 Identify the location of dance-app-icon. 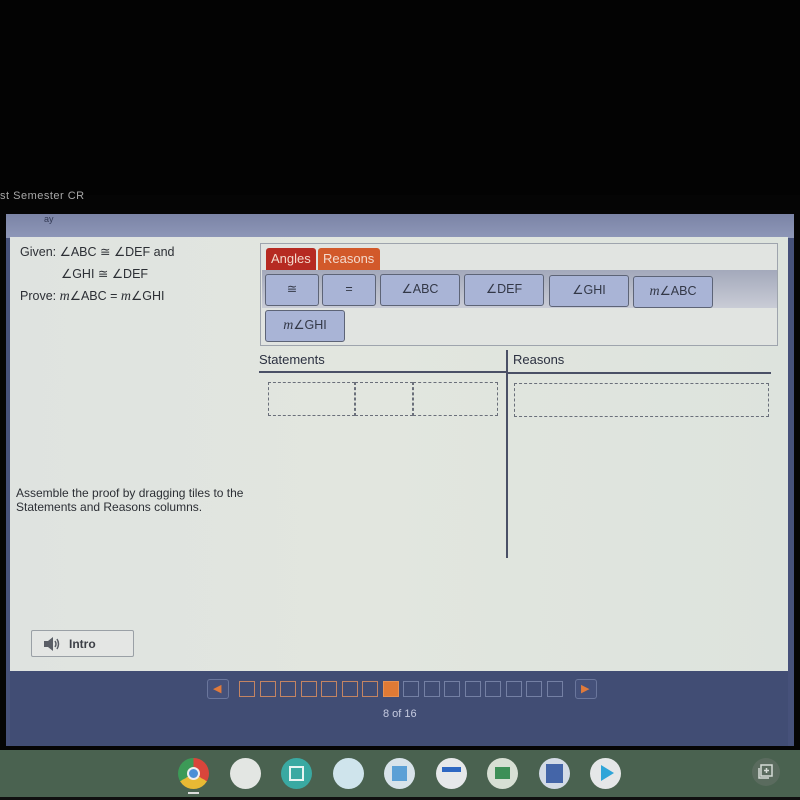
(554, 773).